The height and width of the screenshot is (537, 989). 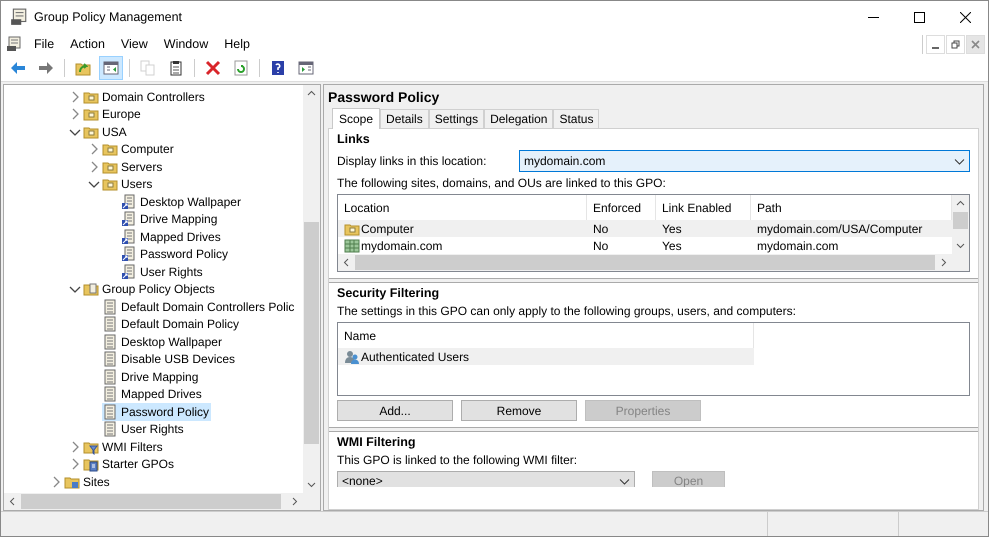 I want to click on action-button: Remove, so click(x=519, y=410).